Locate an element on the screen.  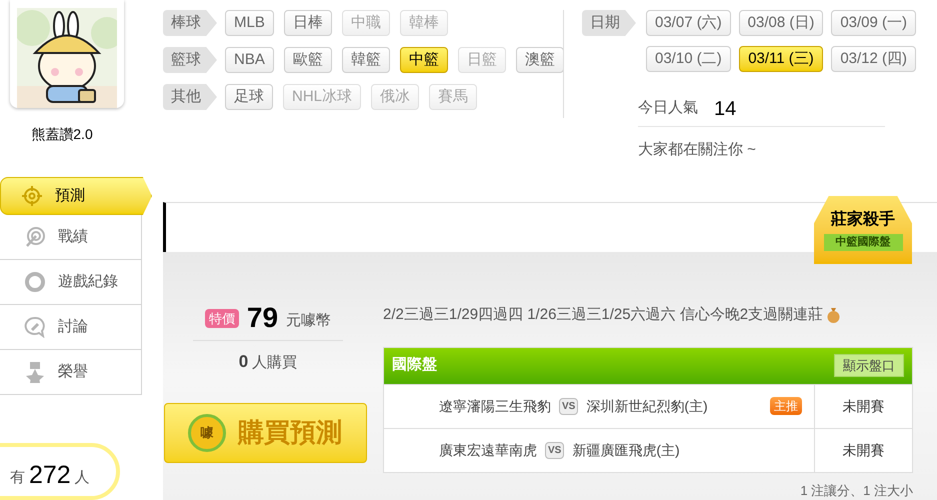
crosshair-icon is located at coordinates (32, 196).